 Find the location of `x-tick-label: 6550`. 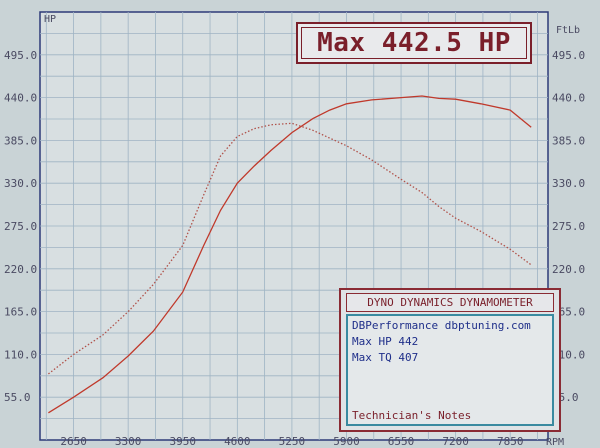

x-tick-label: 6550 is located at coordinates (401, 441).